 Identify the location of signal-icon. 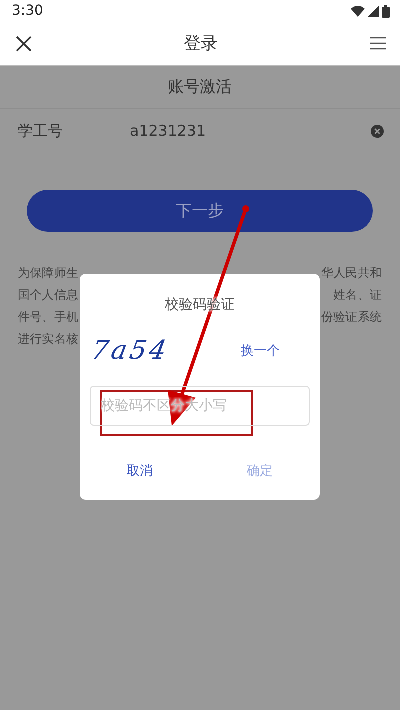
(373, 11).